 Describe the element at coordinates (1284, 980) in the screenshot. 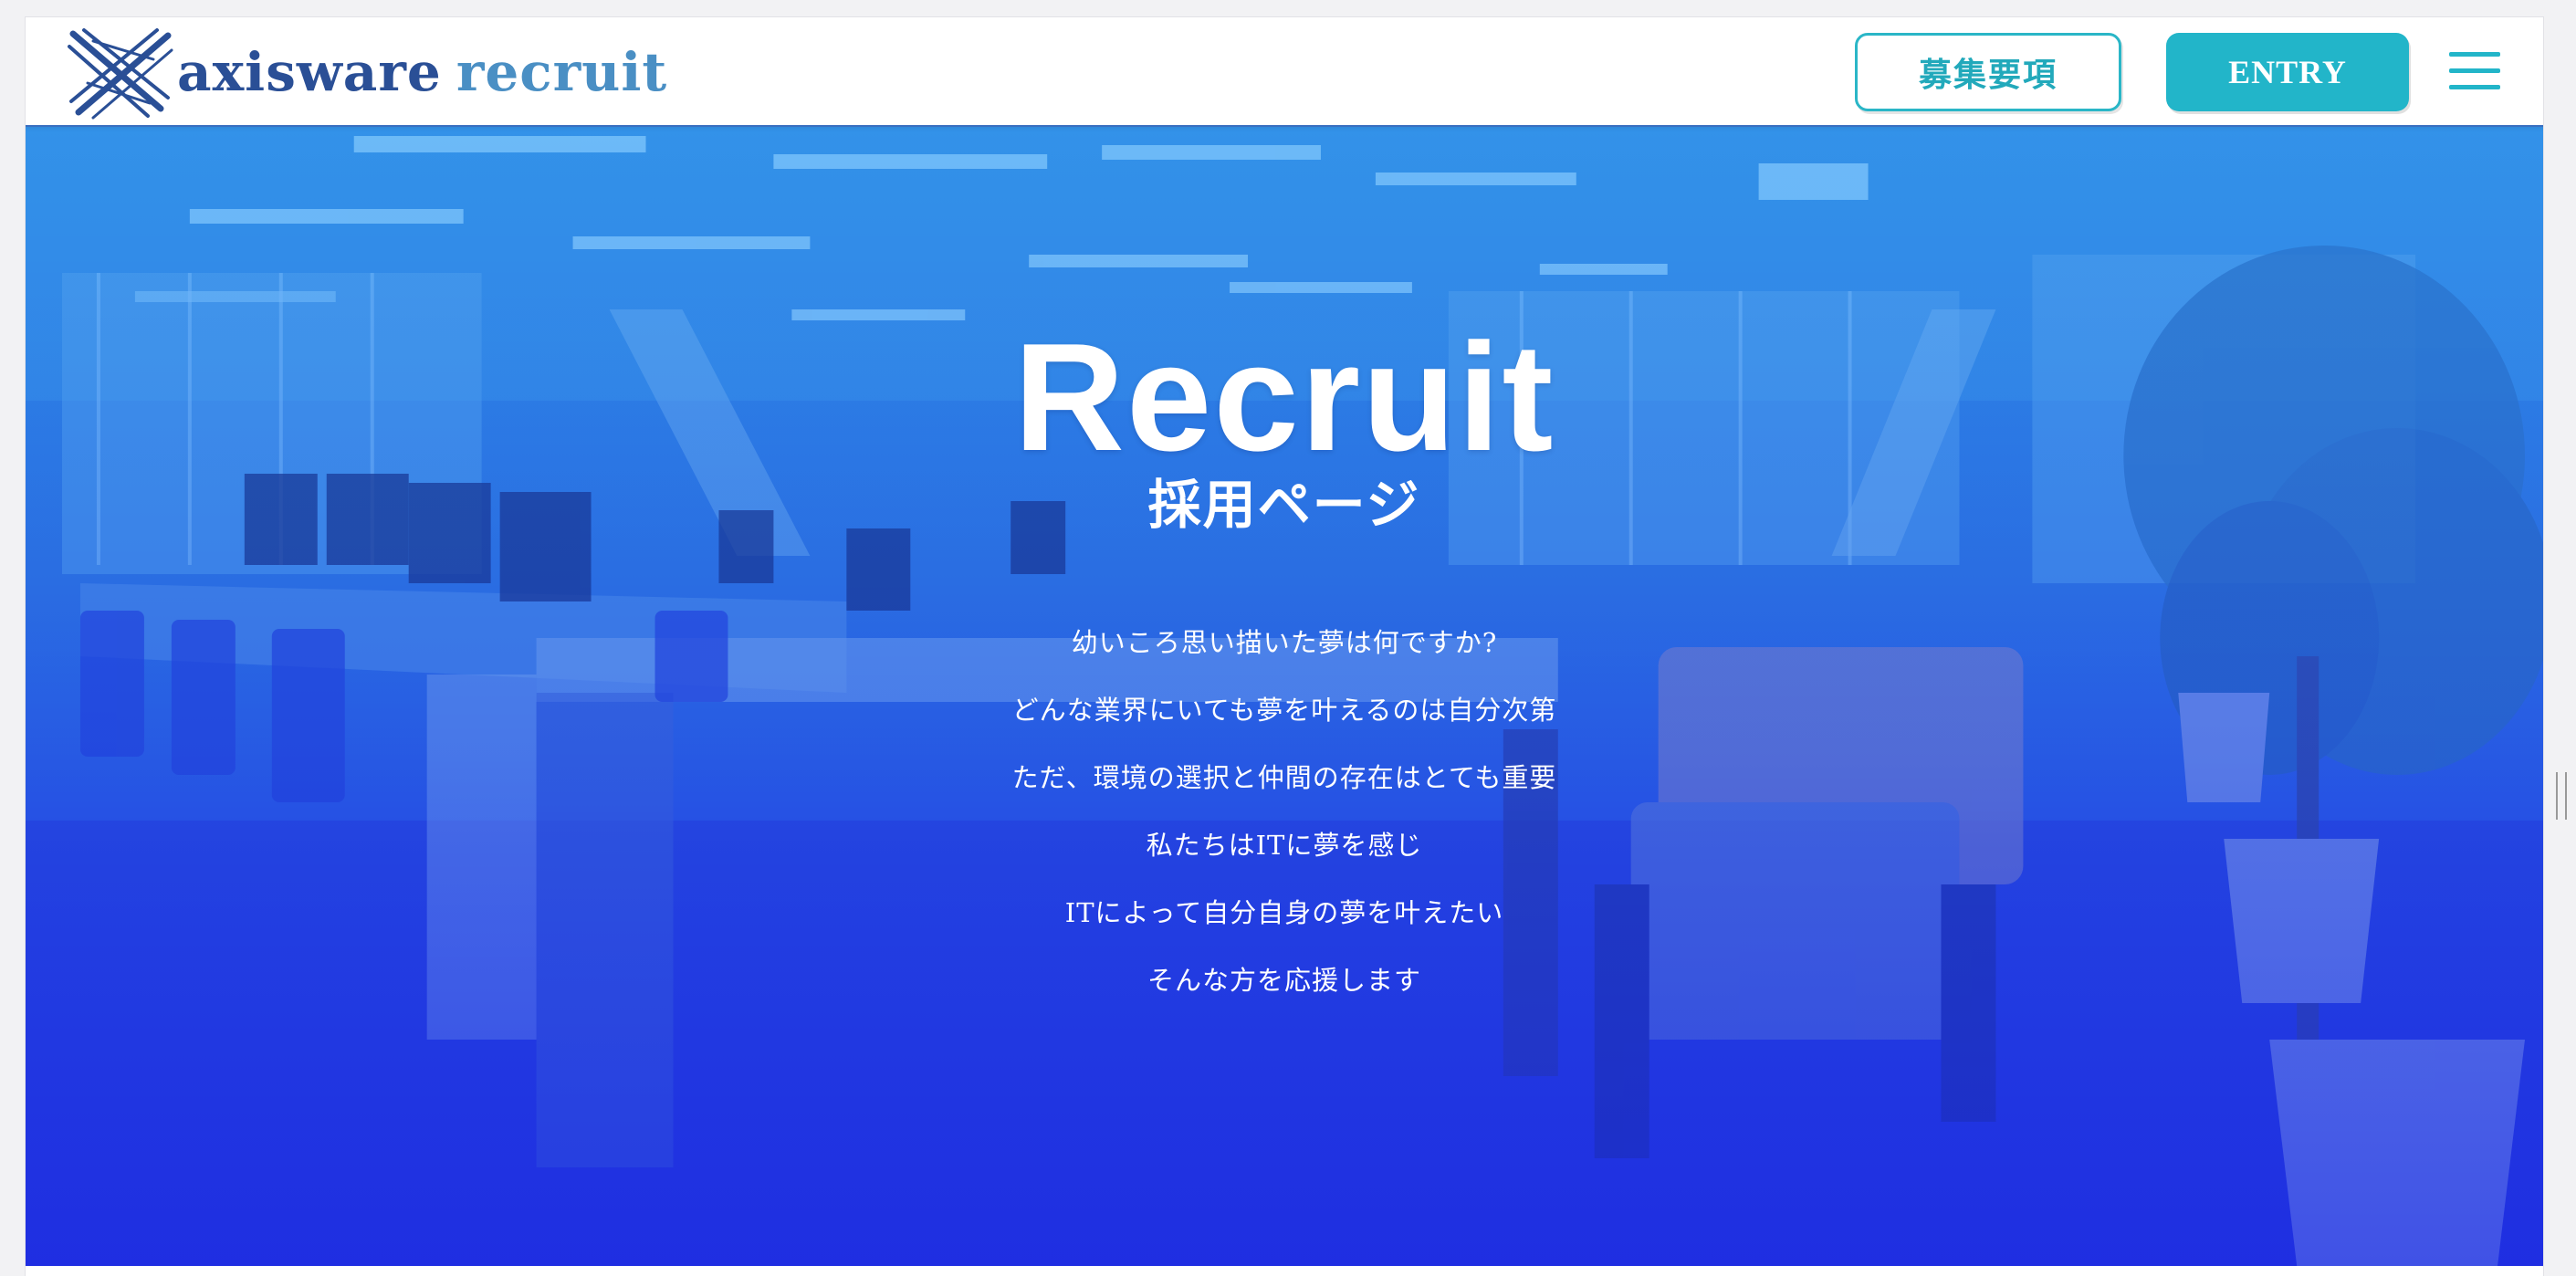

I see `hero-message-line: そんな方を応援します` at that location.